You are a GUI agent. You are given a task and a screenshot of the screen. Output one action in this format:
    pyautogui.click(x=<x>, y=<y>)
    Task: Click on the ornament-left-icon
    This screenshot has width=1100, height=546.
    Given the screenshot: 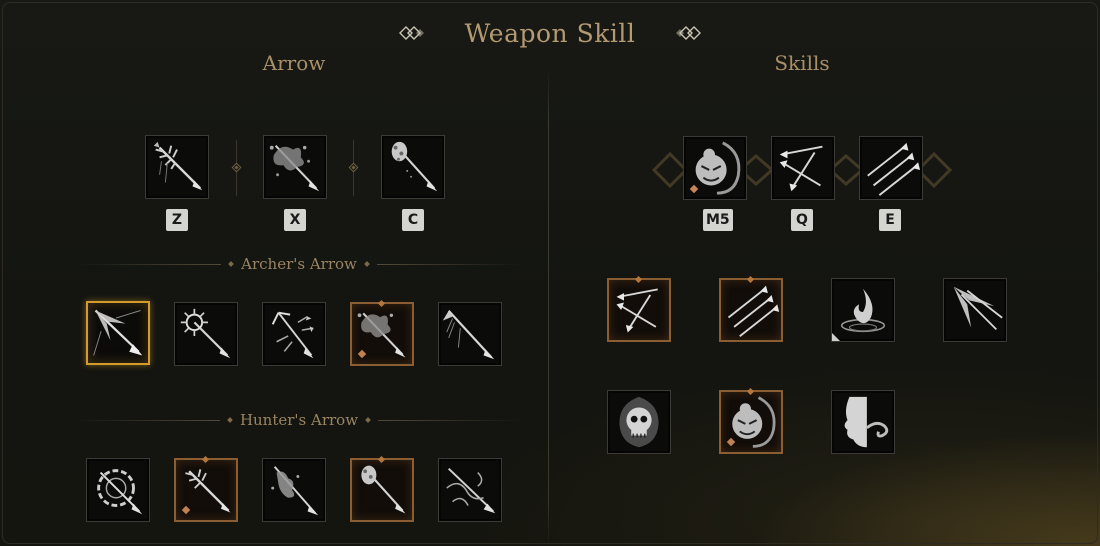 What is the action you would take?
    pyautogui.click(x=411, y=33)
    